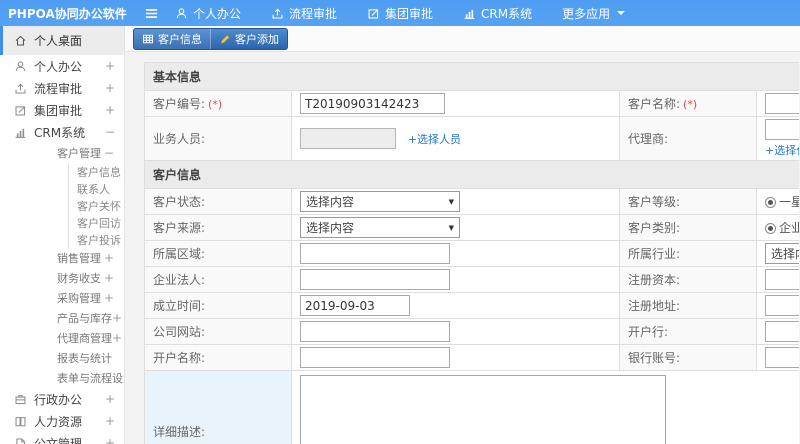  What do you see at coordinates (777, 201) in the screenshot?
I see `field-value-cell: 一星` at bounding box center [777, 201].